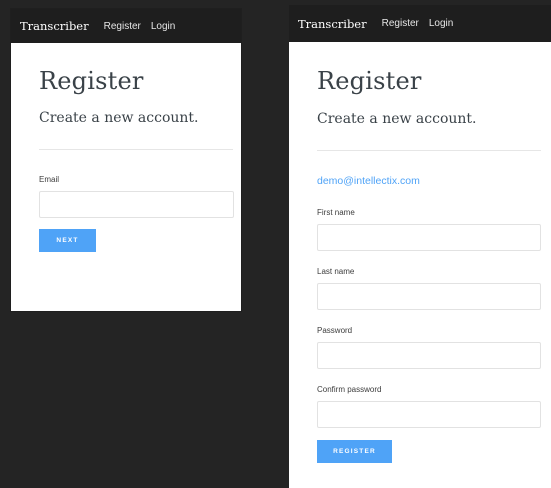  What do you see at coordinates (429, 355) in the screenshot?
I see `password-field` at bounding box center [429, 355].